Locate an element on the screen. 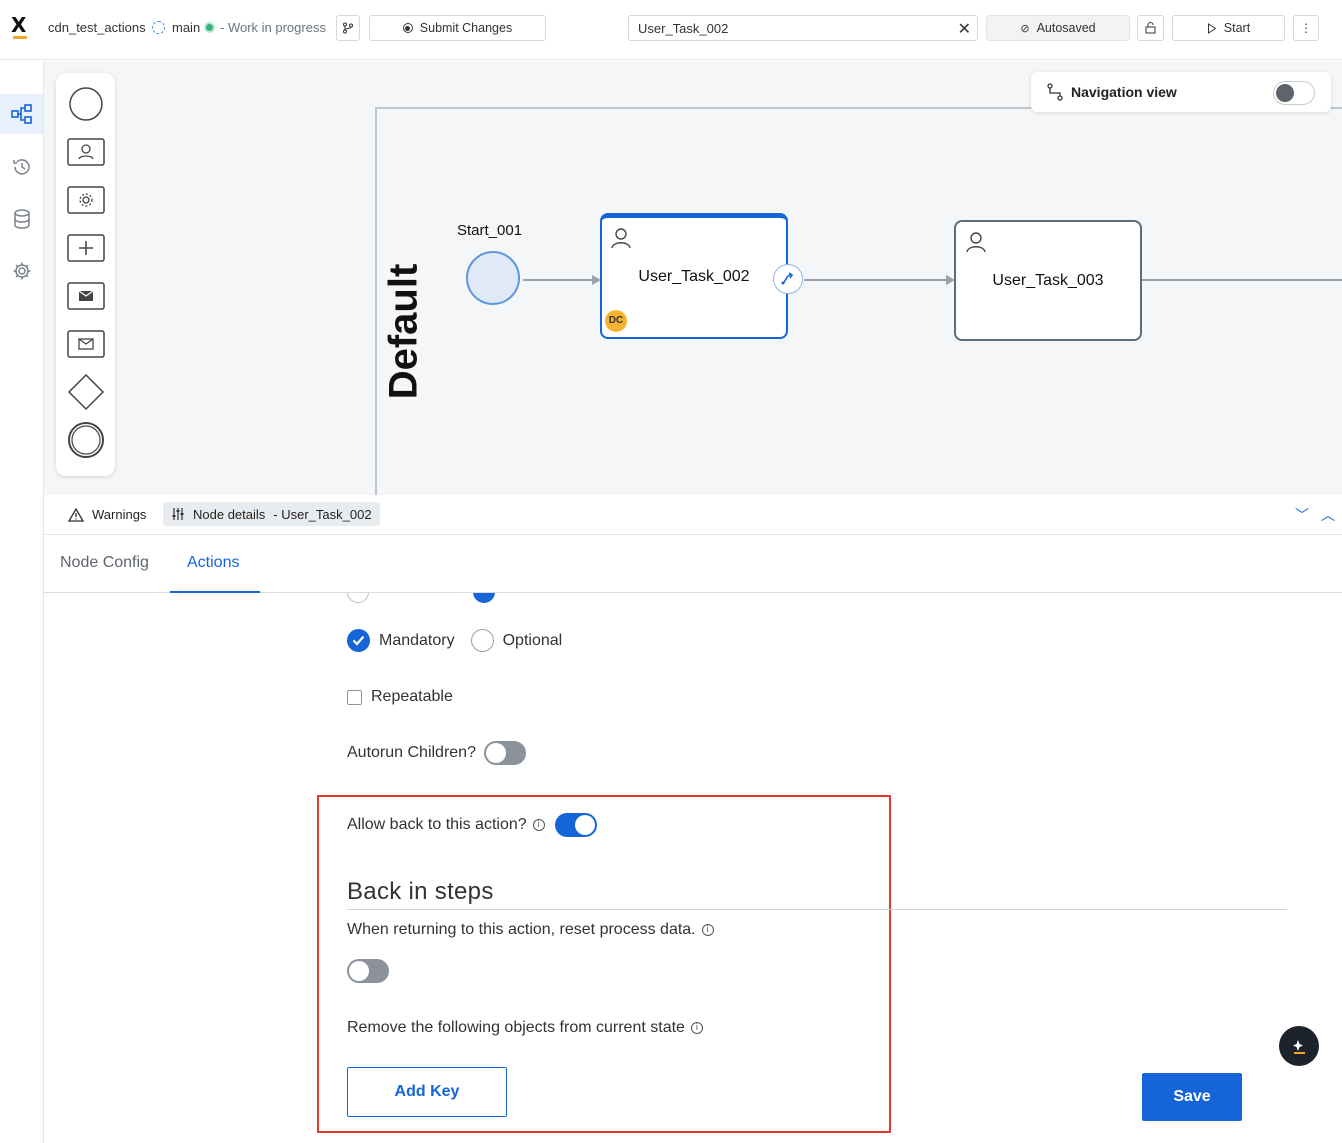  record-icon is located at coordinates (407, 28).